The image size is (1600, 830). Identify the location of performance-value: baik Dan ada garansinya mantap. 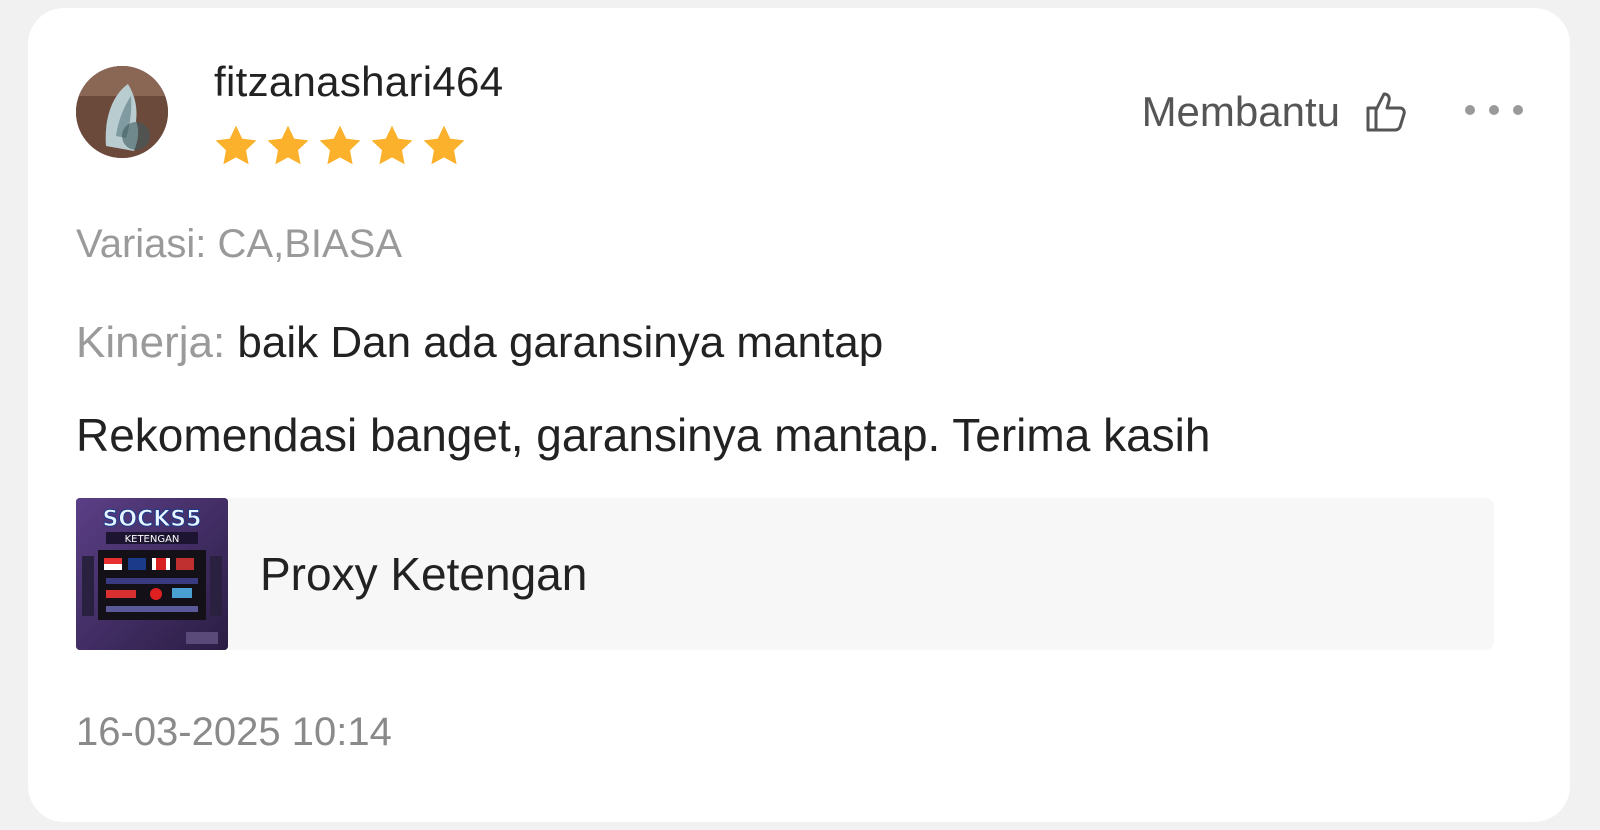
(560, 342).